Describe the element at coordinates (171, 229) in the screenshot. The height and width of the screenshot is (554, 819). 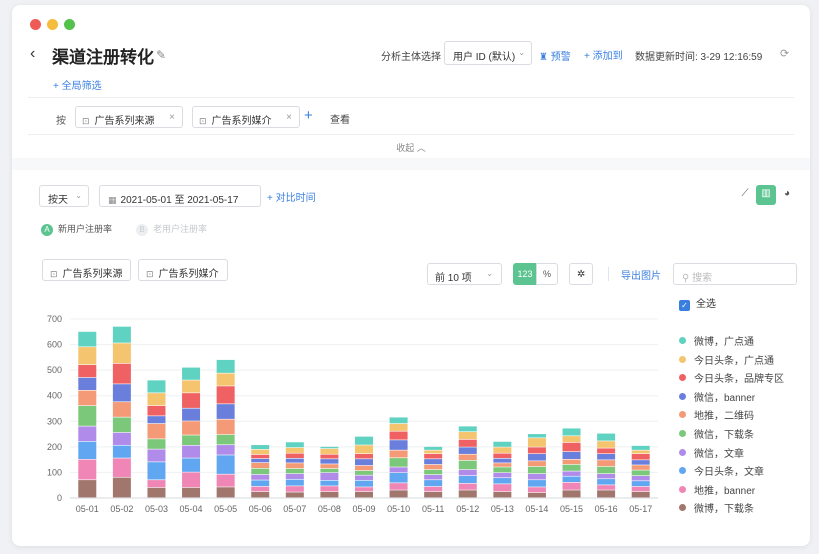
I see `metric-tab-old-user: B 老用户注册率` at that location.